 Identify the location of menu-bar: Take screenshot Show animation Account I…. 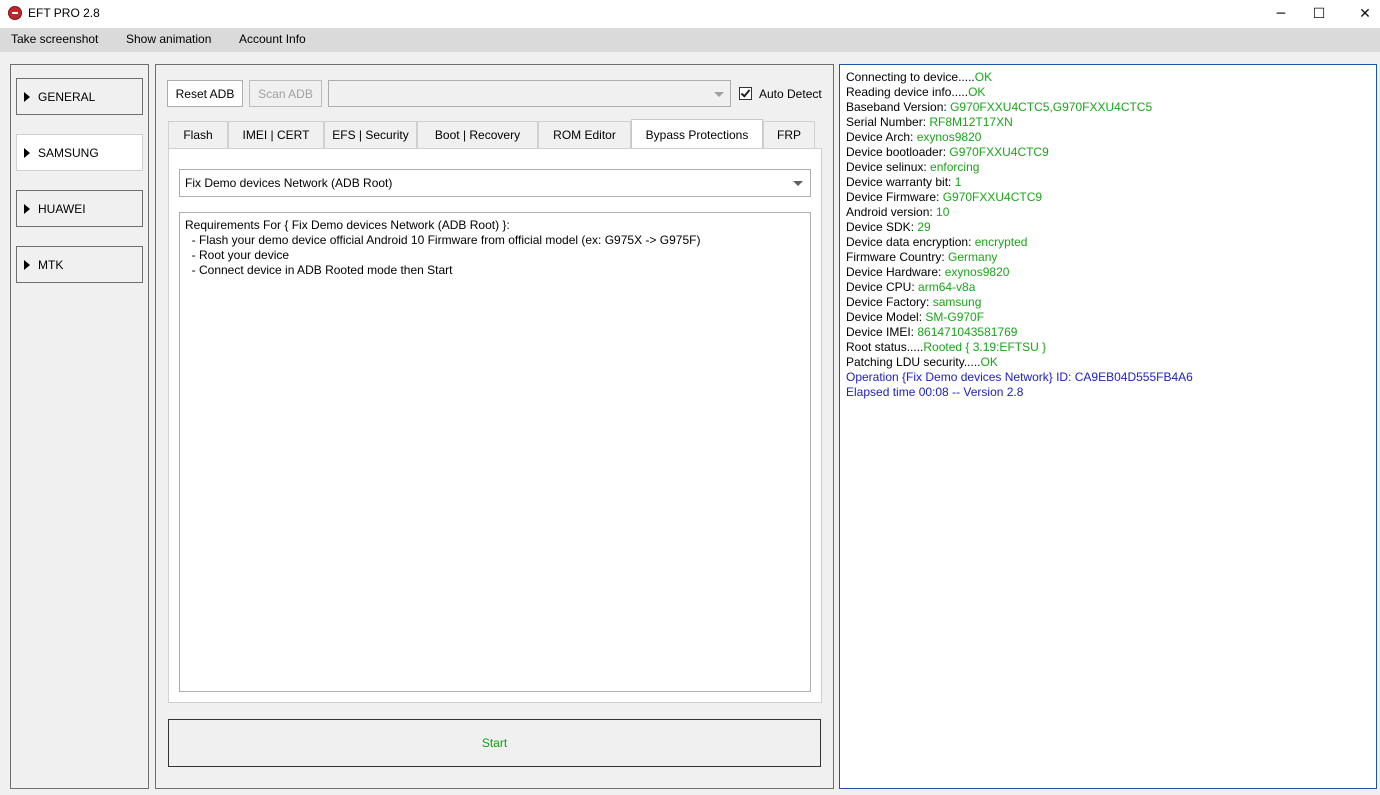
(690, 40).